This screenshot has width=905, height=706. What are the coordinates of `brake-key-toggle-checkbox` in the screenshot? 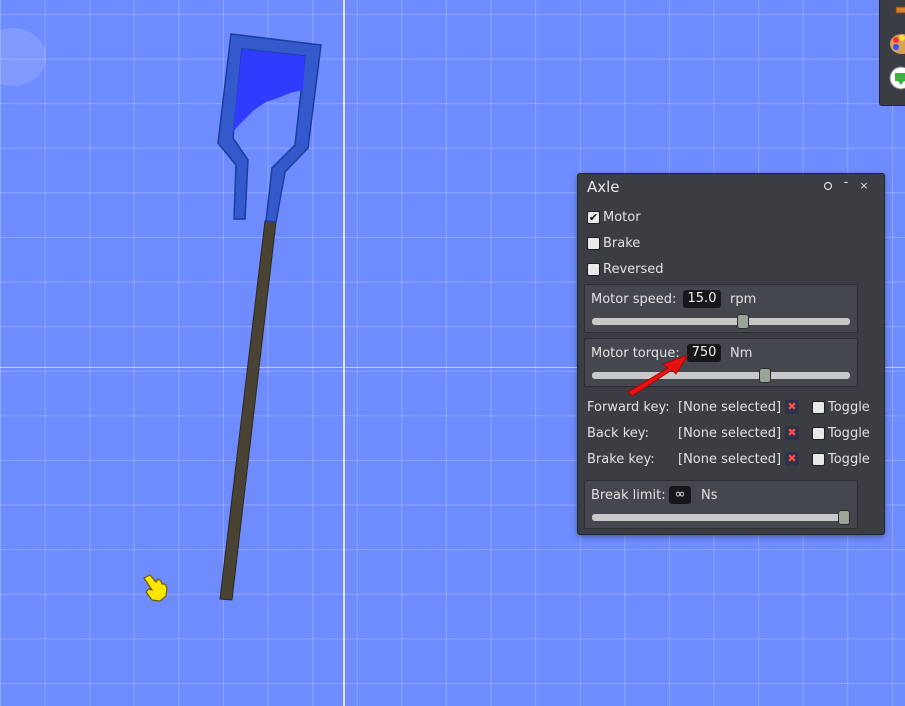 It's located at (818, 459).